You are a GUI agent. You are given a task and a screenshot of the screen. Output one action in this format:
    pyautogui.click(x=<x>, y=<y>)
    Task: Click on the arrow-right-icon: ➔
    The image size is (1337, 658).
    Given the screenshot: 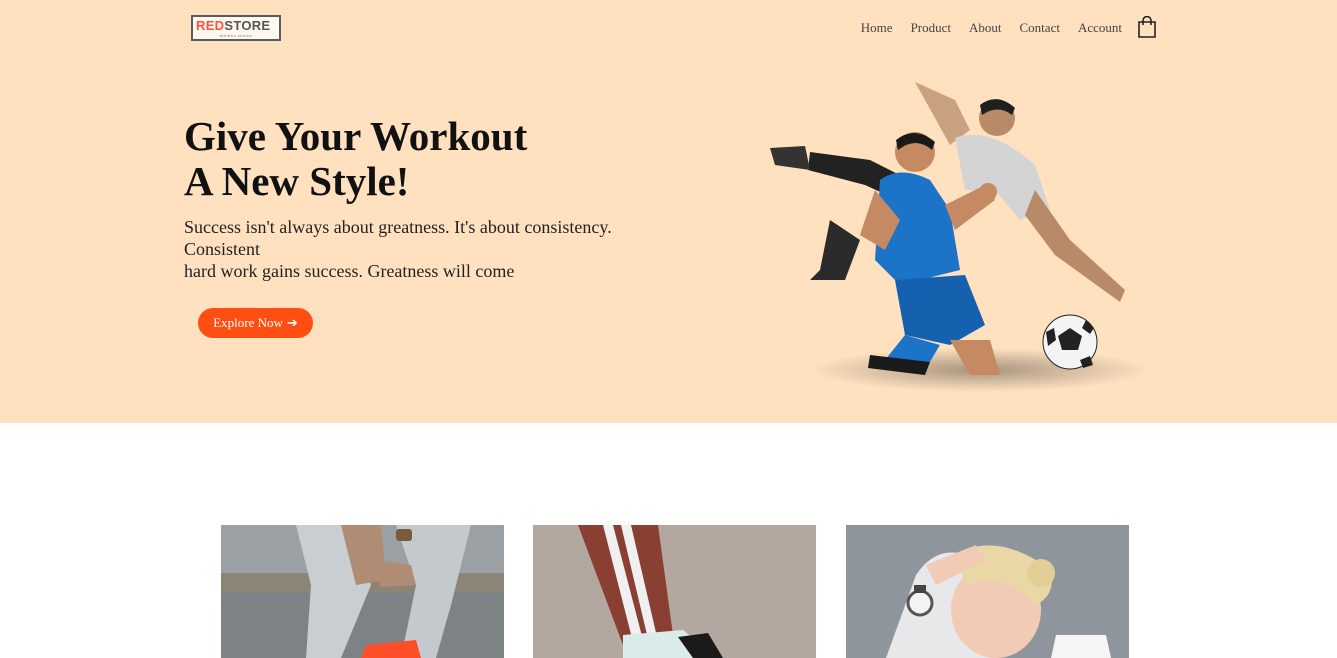 What is the action you would take?
    pyautogui.click(x=292, y=322)
    